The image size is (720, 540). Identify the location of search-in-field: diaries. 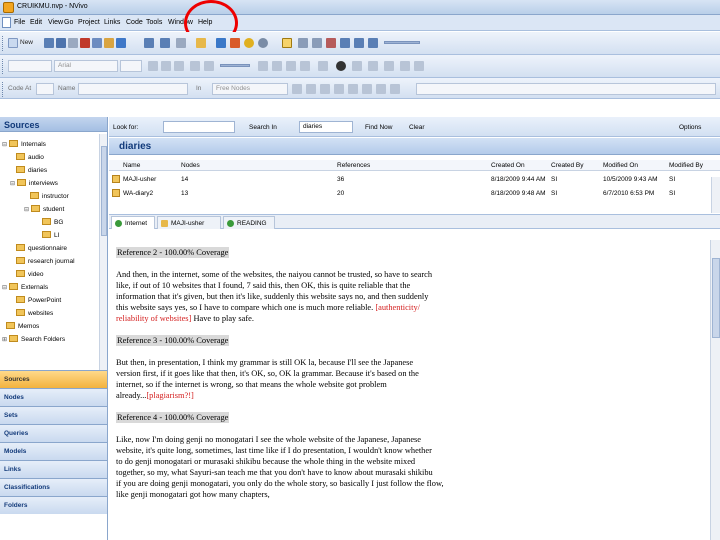
(326, 127).